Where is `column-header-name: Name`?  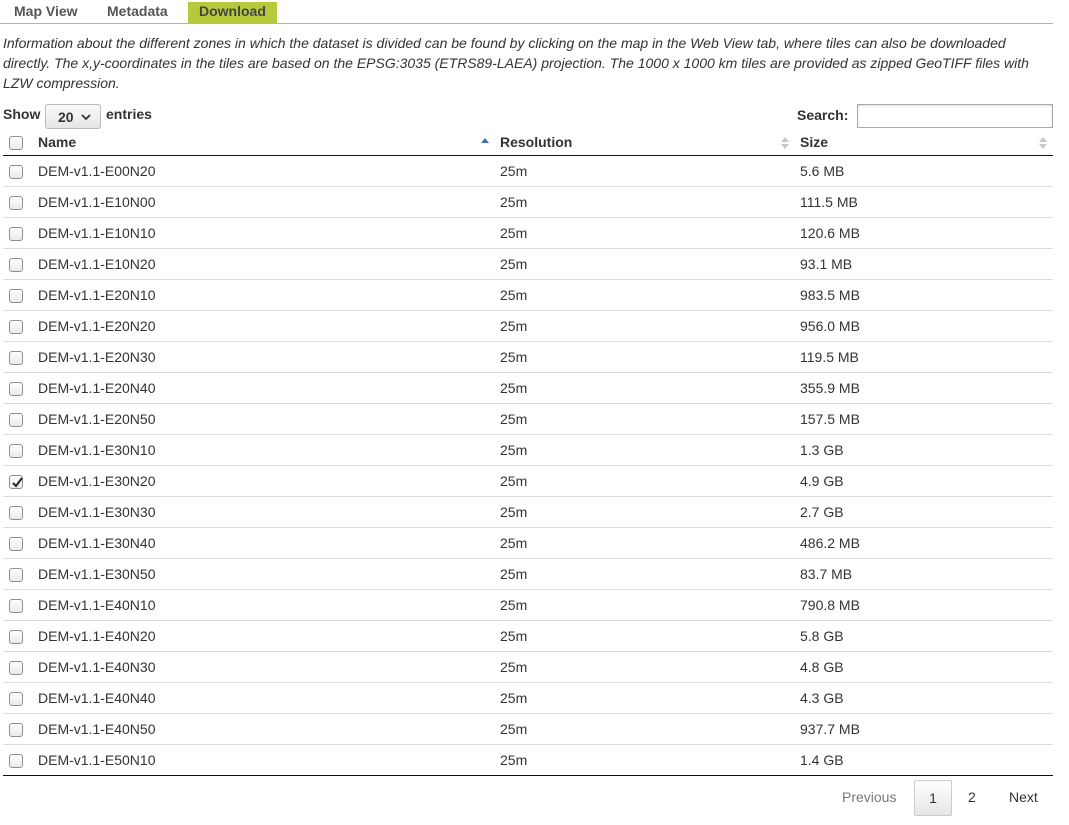 column-header-name: Name is located at coordinates (57, 142).